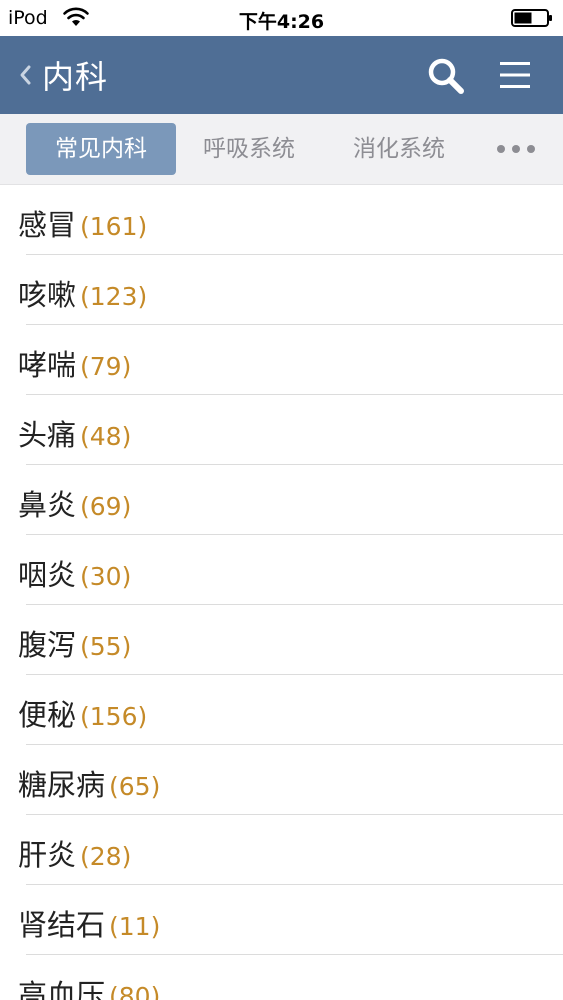  Describe the element at coordinates (106, 506) in the screenshot. I see `item-count: (69)` at that location.